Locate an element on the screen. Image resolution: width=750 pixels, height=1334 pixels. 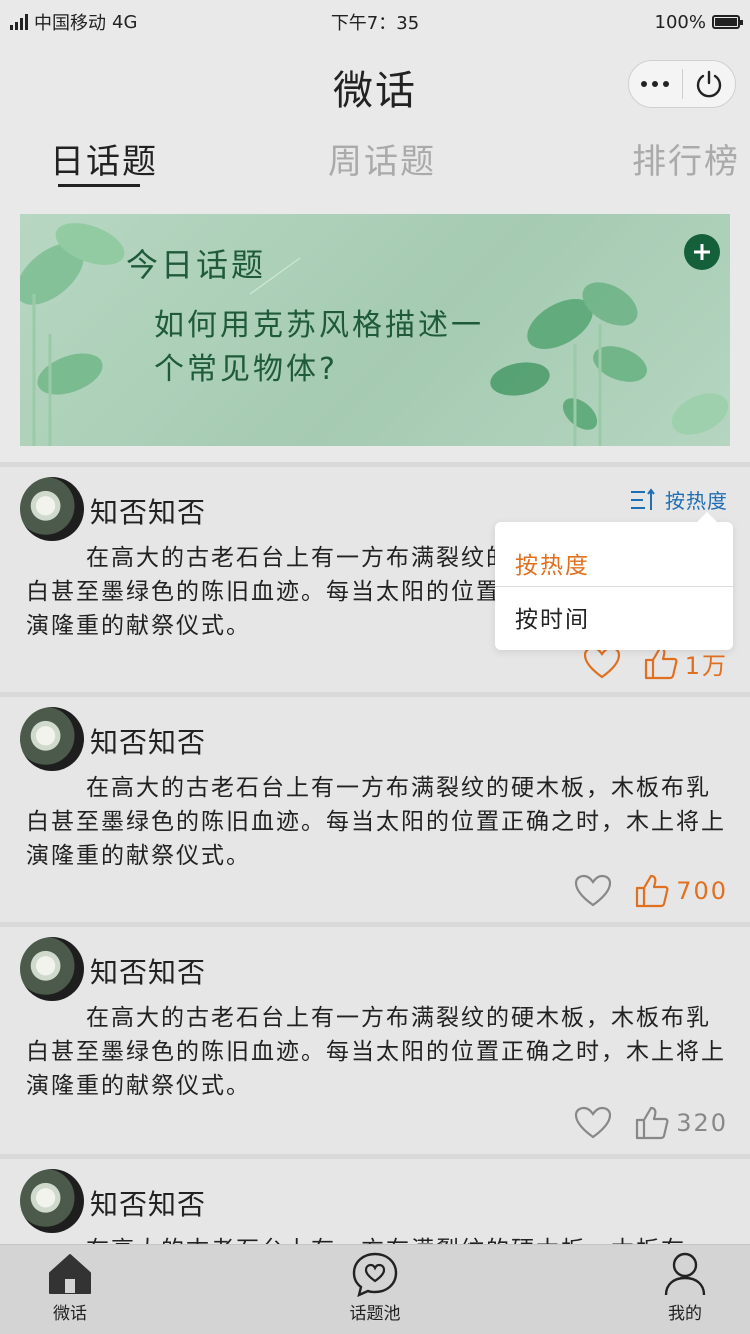
sort-option-time: 按时间 is located at coordinates (552, 617).